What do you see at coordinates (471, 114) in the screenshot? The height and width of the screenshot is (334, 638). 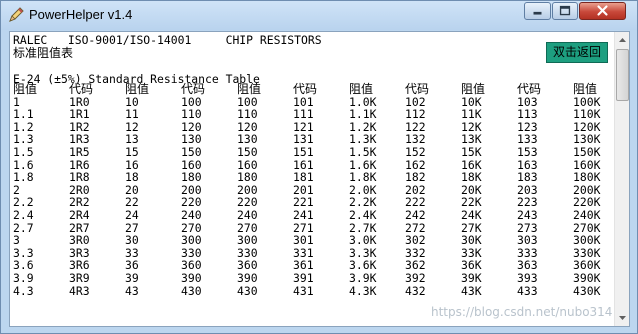 I see `table-cell: 11K` at bounding box center [471, 114].